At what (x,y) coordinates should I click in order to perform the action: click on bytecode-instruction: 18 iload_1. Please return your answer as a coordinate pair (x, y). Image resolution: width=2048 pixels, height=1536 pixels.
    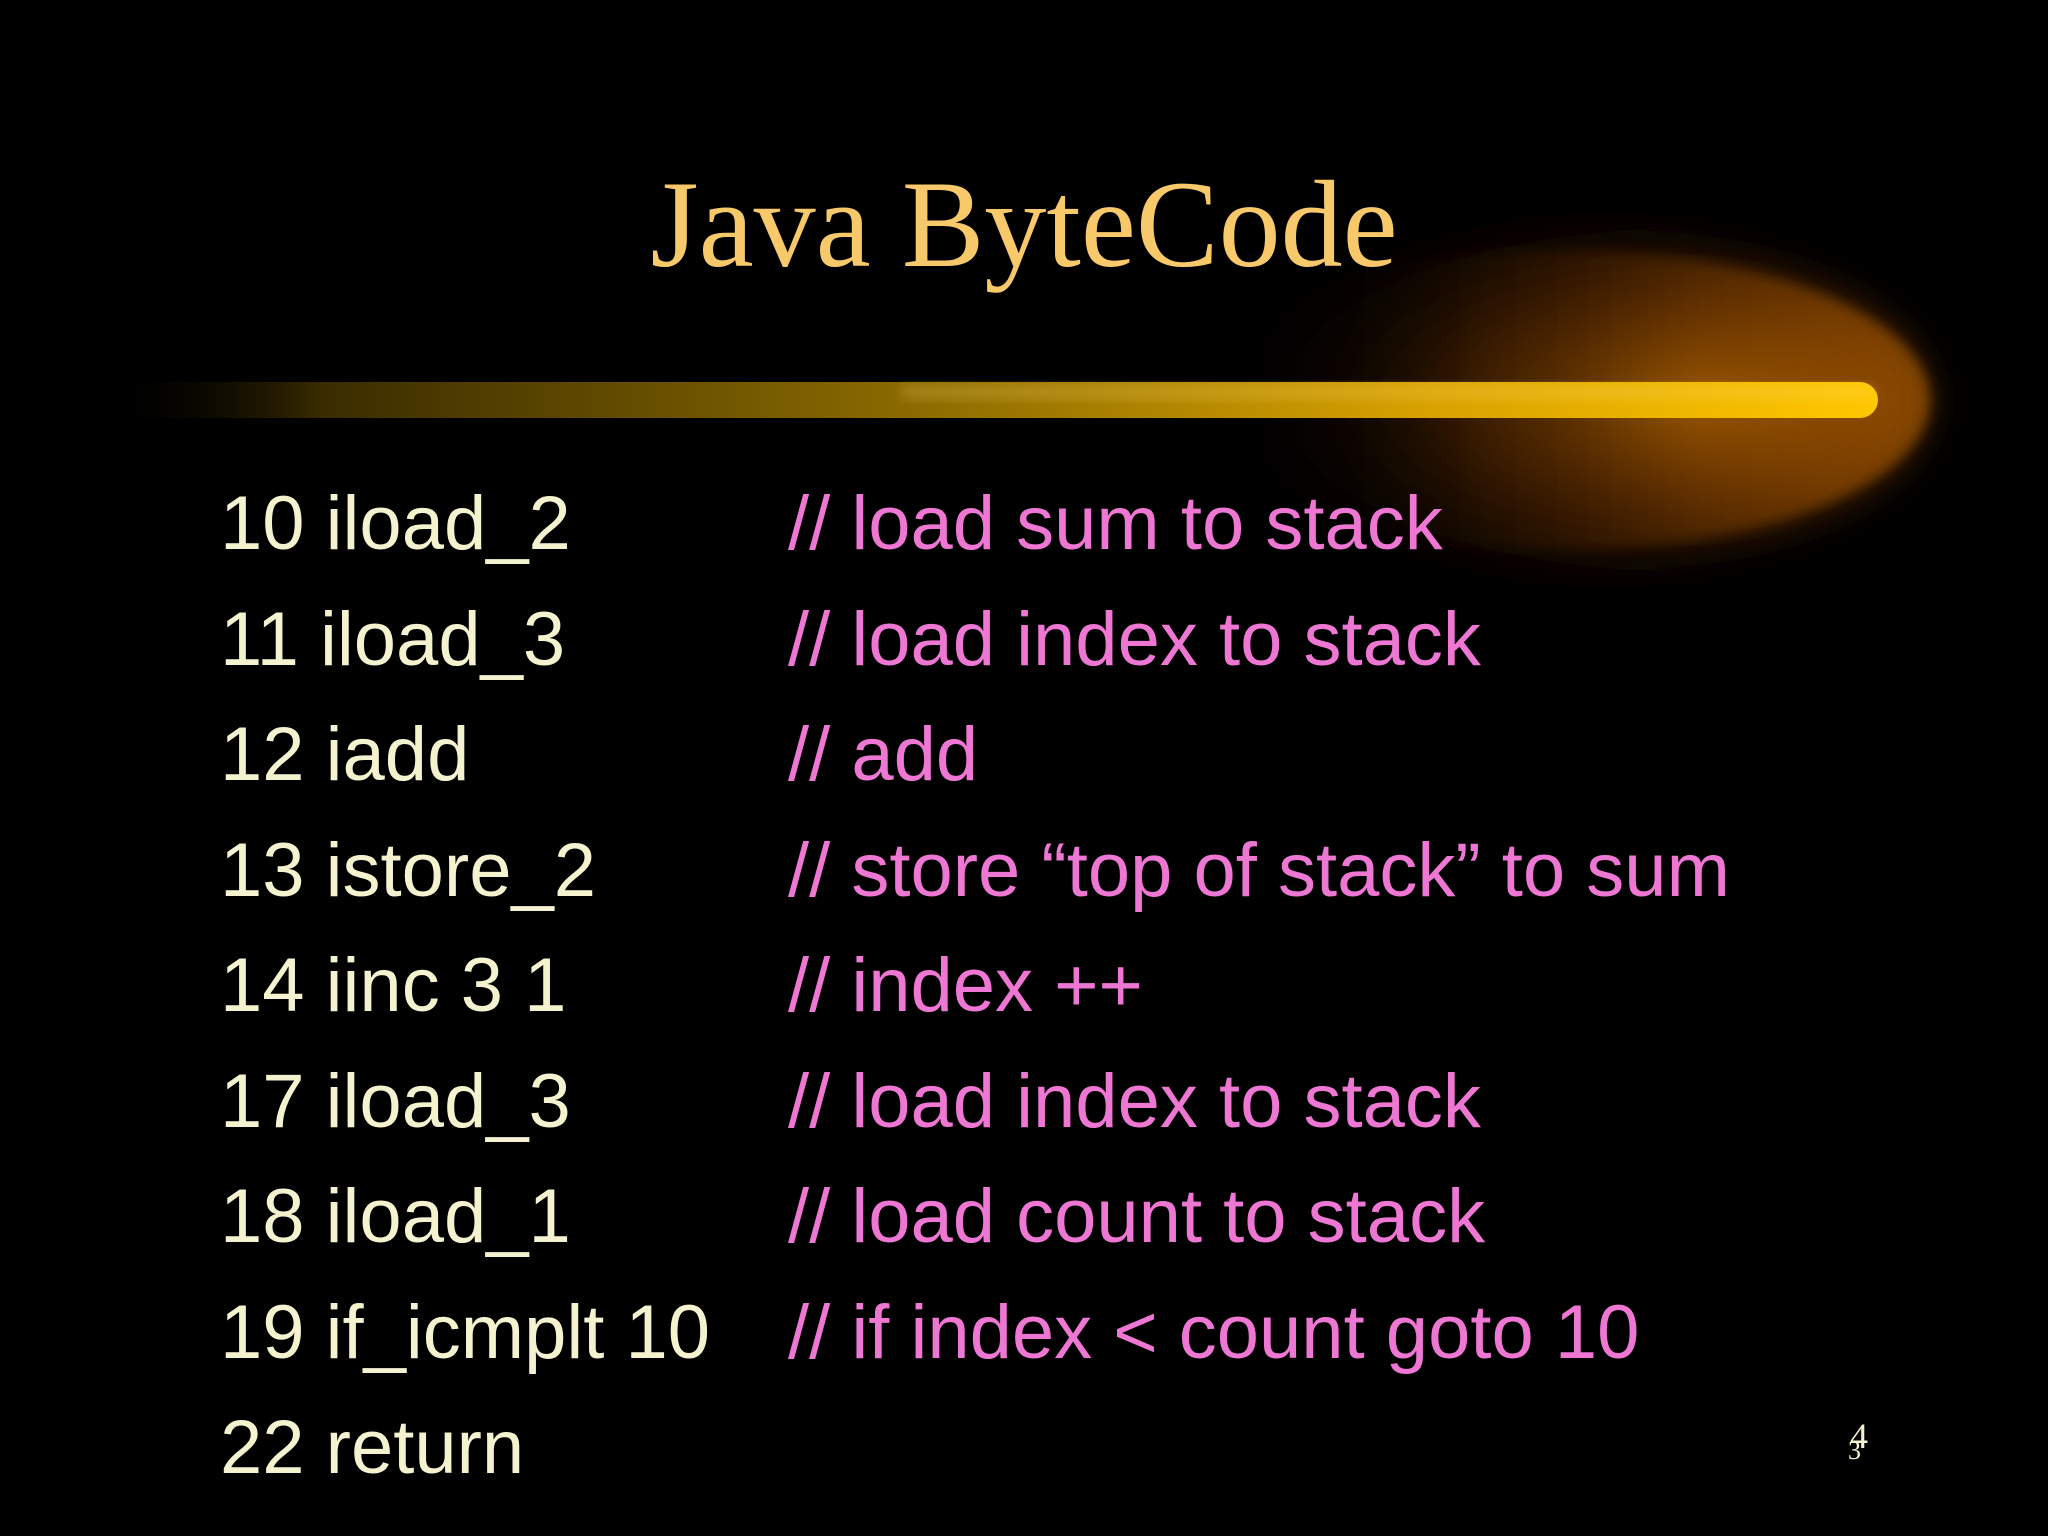
    Looking at the image, I should click on (395, 1217).